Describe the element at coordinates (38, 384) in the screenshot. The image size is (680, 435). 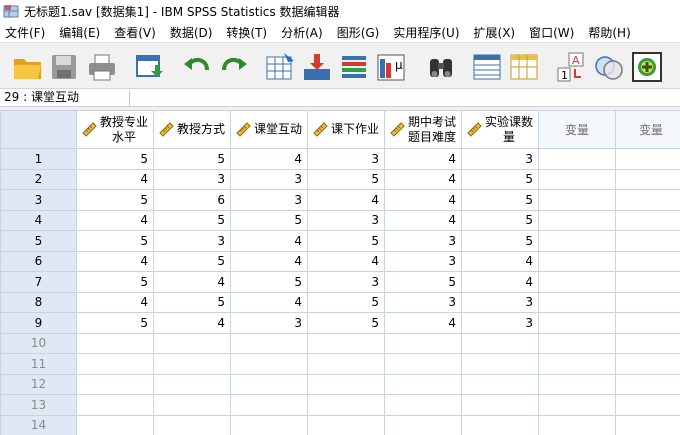
I see `row-number: 12` at that location.